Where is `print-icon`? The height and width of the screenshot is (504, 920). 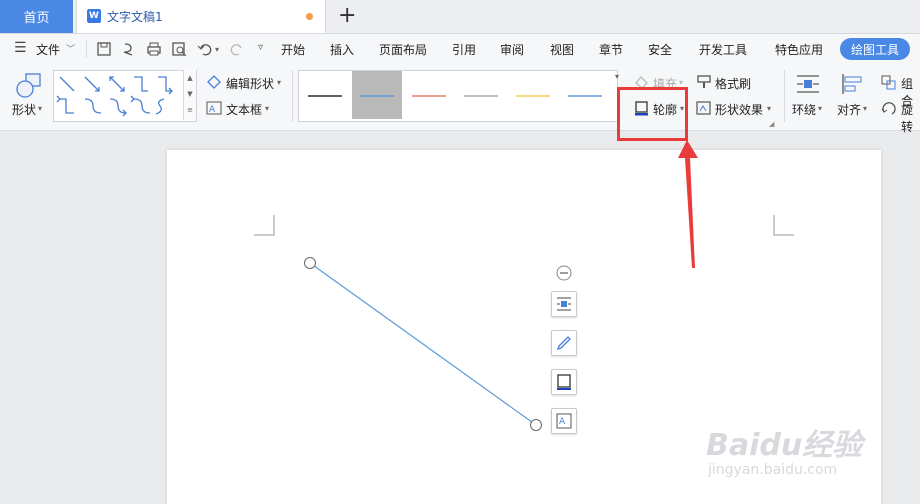 print-icon is located at coordinates (154, 49).